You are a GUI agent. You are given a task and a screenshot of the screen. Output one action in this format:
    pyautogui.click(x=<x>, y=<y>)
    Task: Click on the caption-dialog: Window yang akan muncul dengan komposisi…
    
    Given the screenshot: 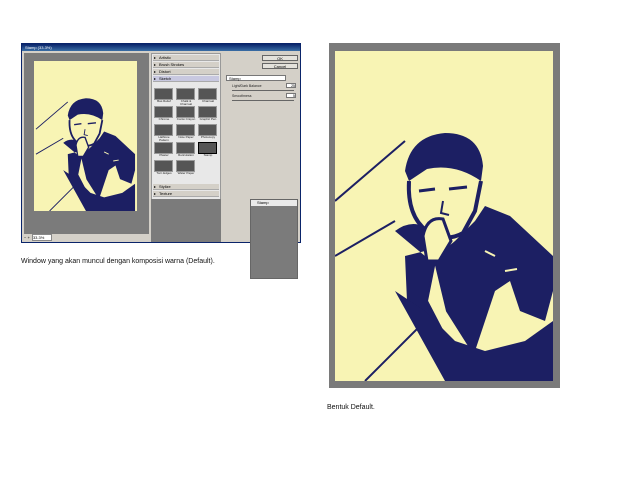 What is the action you would take?
    pyautogui.click(x=118, y=261)
    